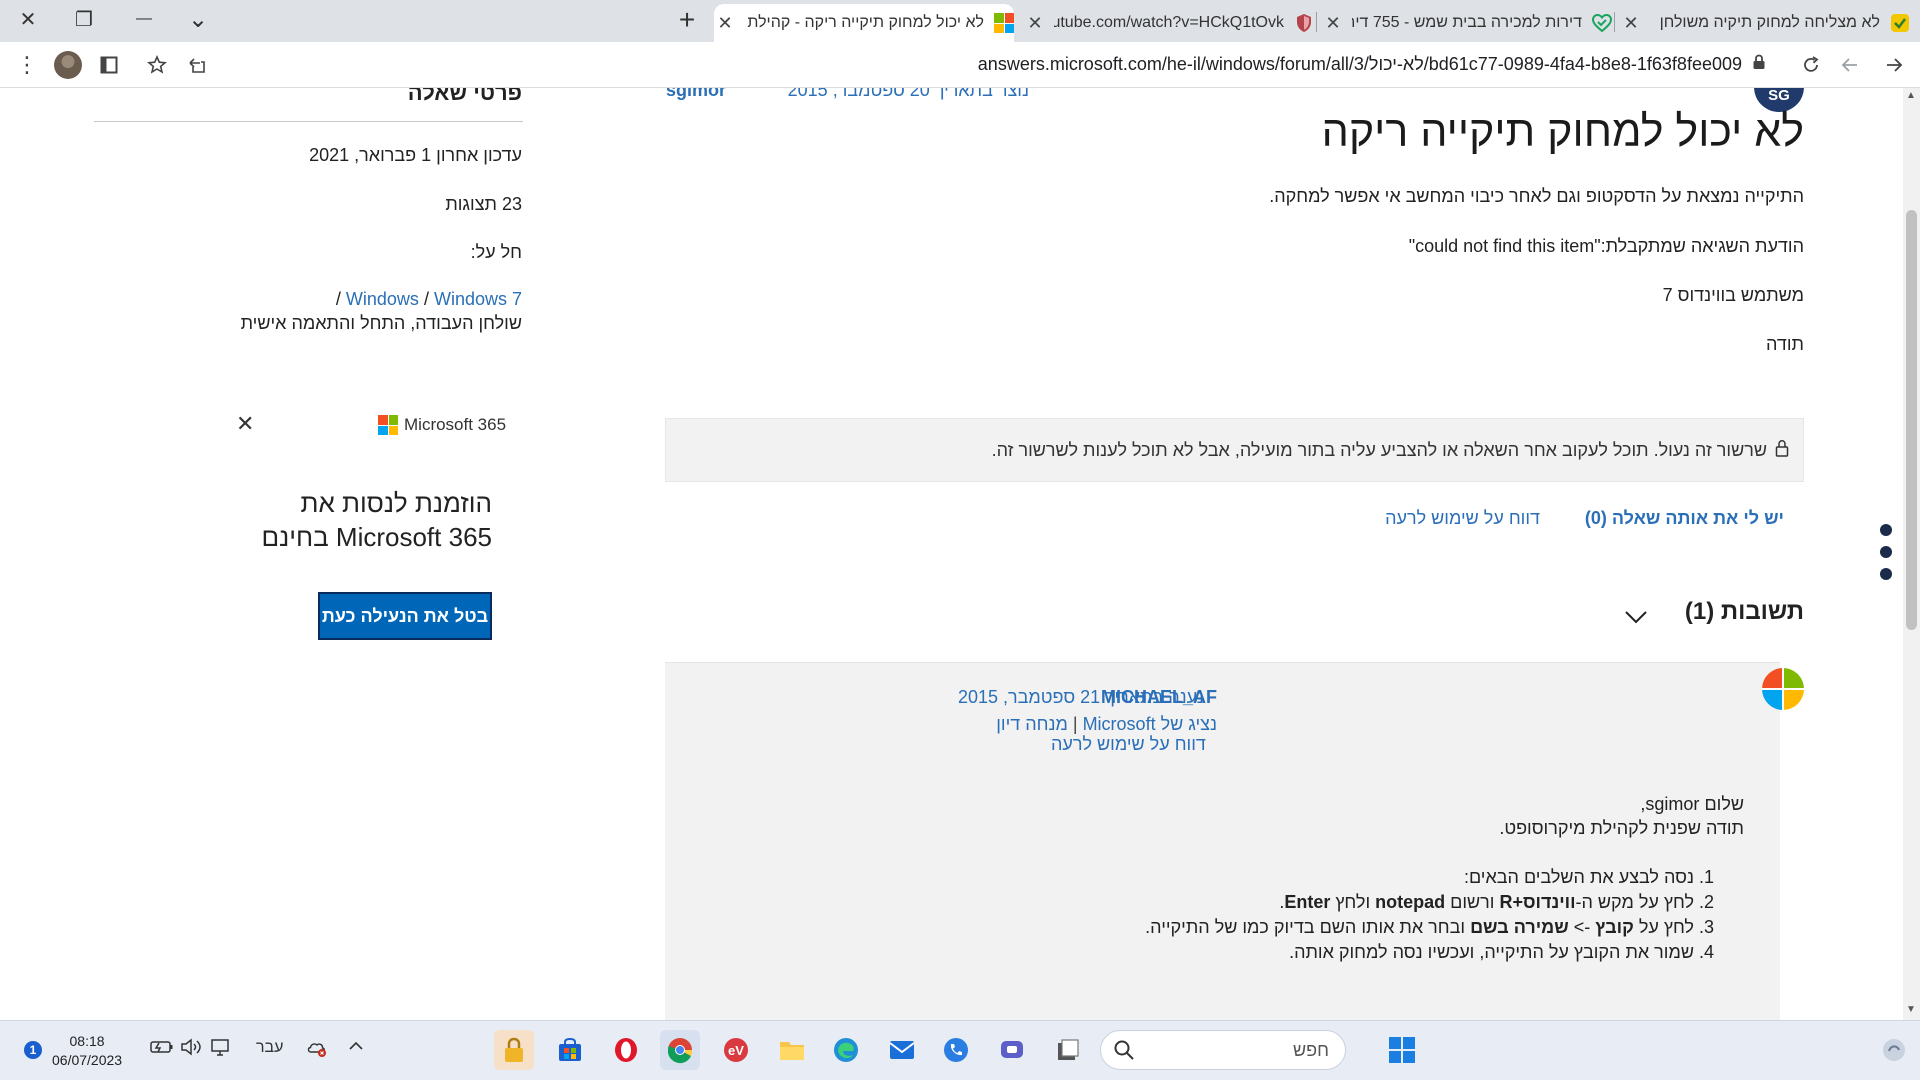 The height and width of the screenshot is (1080, 1920). I want to click on tab-forum: לא מצליחה למחוק תיקיה משולחן ✕, so click(1765, 23).